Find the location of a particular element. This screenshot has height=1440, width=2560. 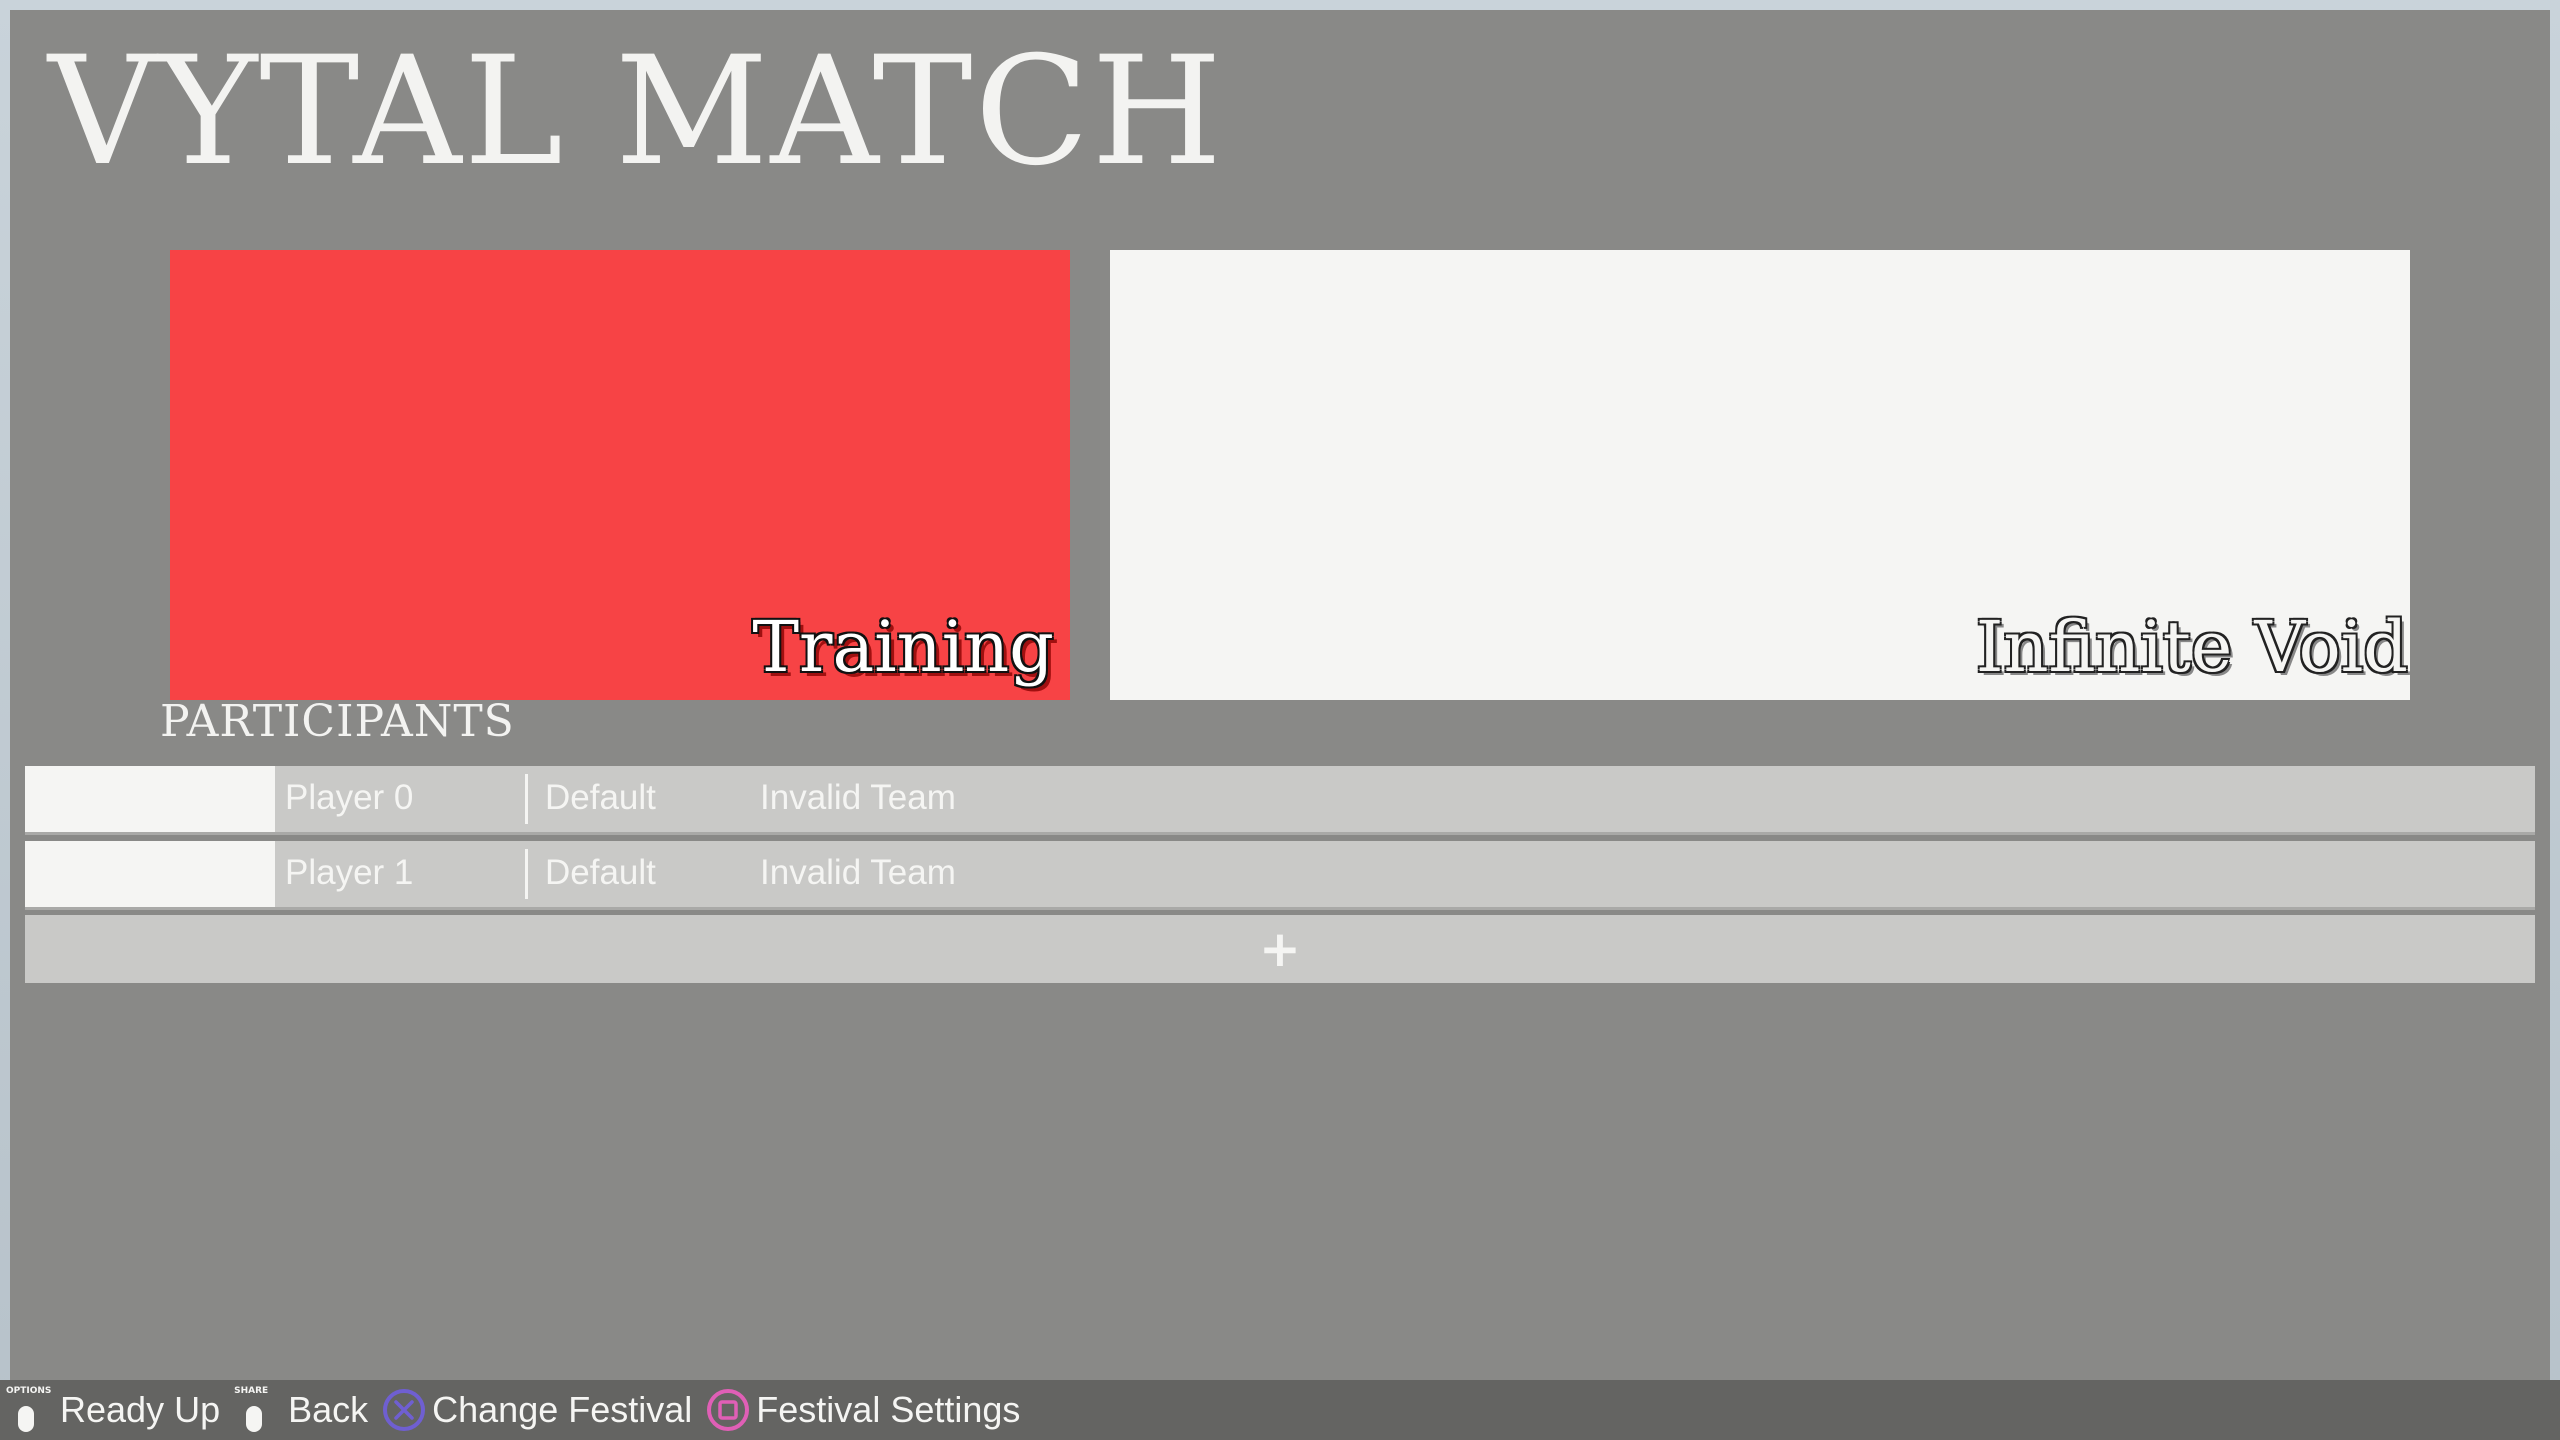

share-button-icon: SHARE is located at coordinates (256, 1410).